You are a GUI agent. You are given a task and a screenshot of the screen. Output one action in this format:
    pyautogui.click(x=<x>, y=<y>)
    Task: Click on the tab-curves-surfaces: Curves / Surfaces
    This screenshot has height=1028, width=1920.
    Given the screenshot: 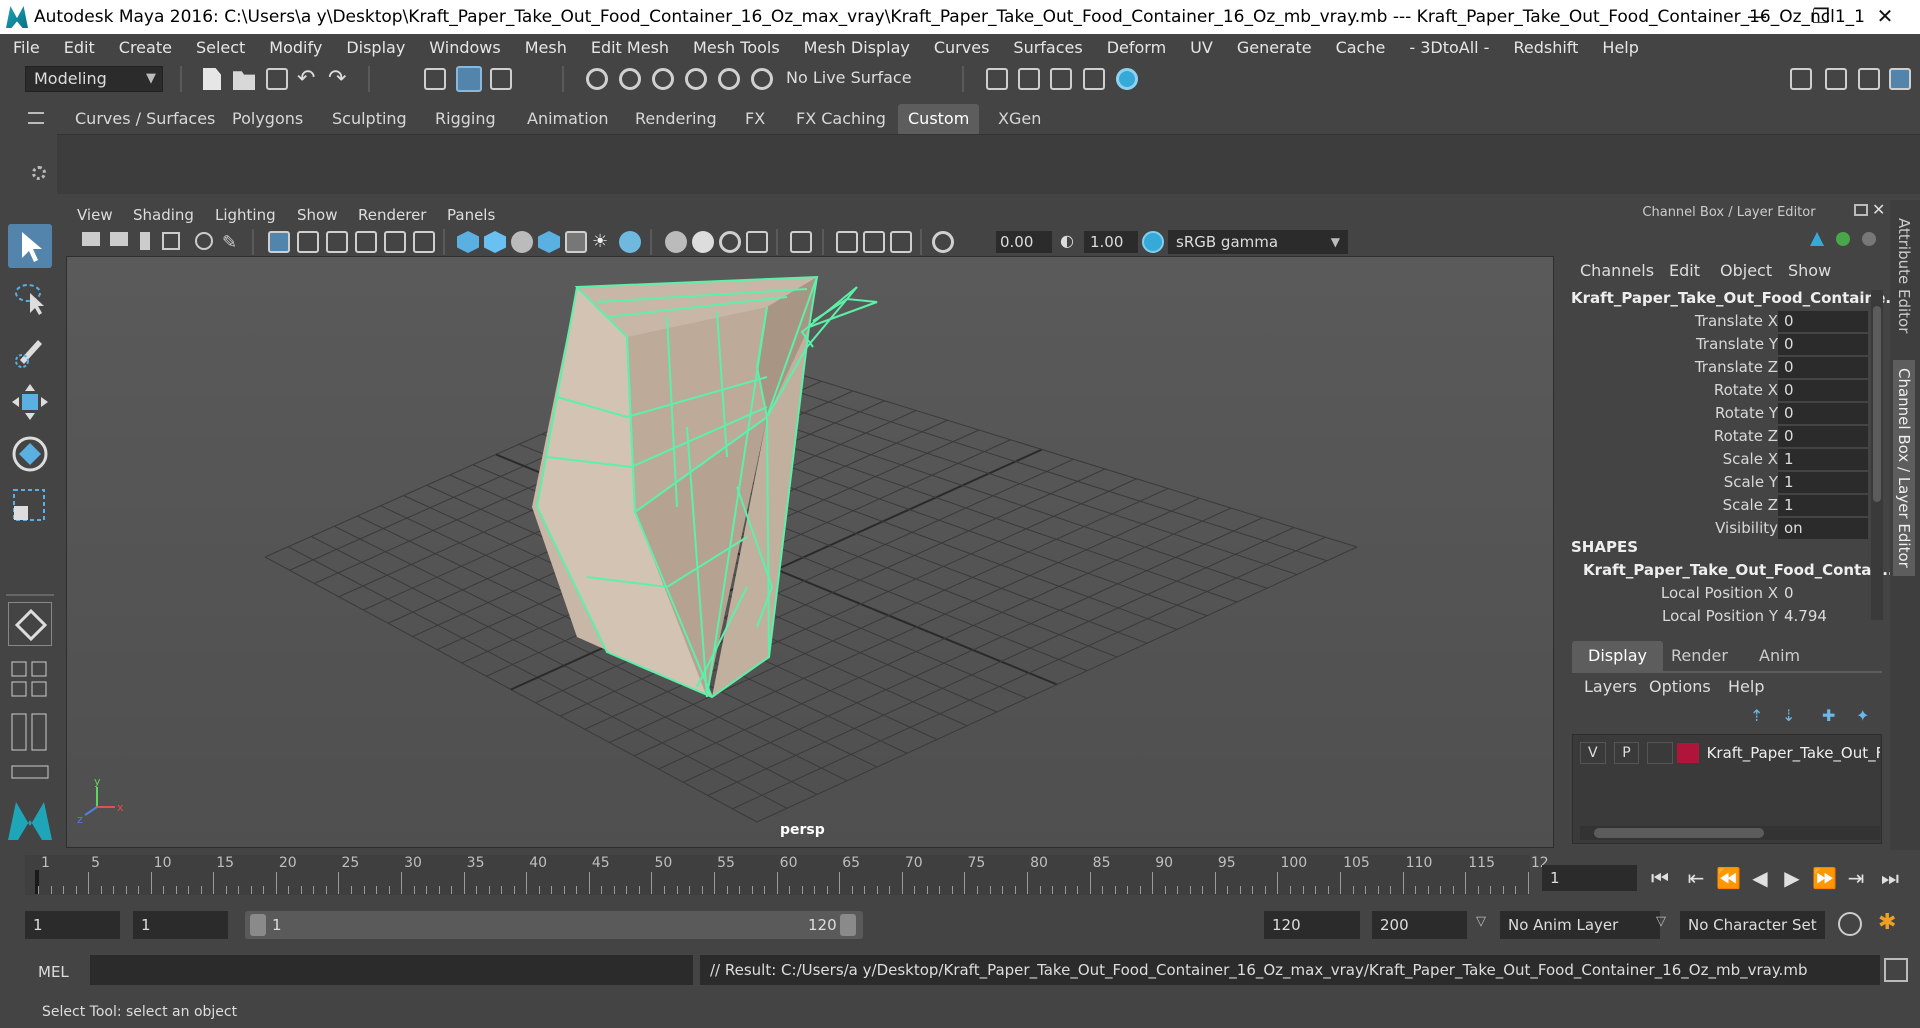 What is the action you would take?
    pyautogui.click(x=145, y=119)
    